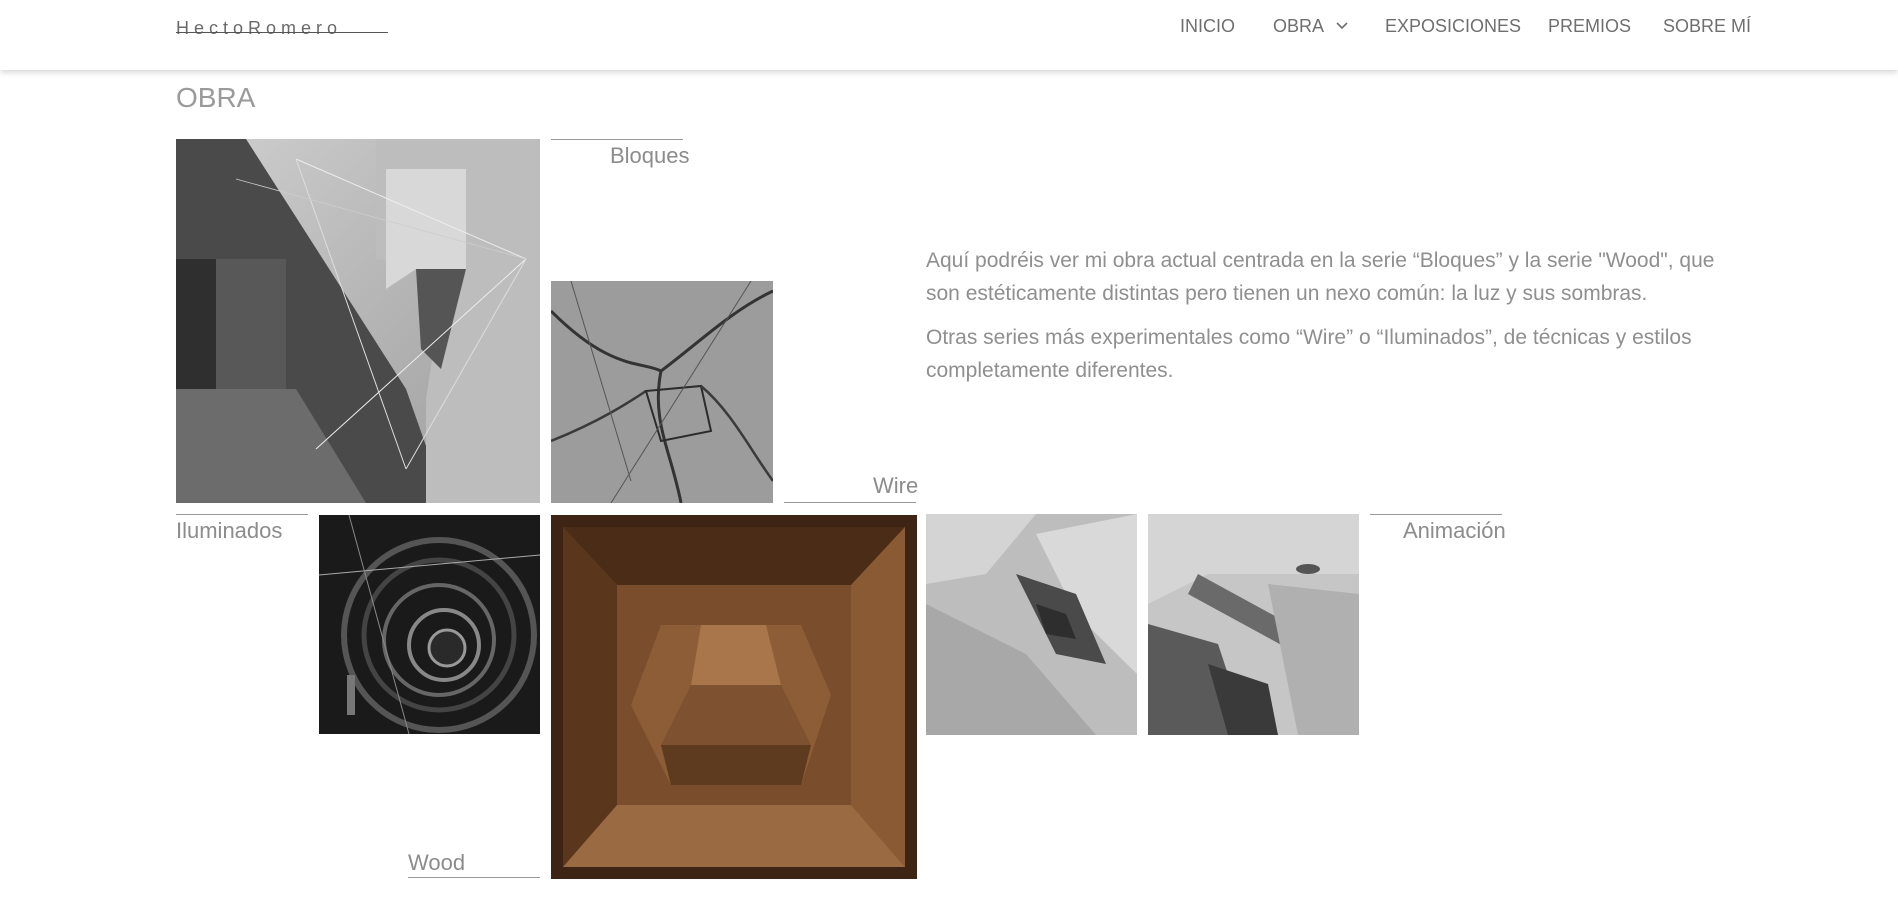 This screenshot has height=911, width=1898. Describe the element at coordinates (662, 392) in the screenshot. I see `wire-artwork-image` at that location.